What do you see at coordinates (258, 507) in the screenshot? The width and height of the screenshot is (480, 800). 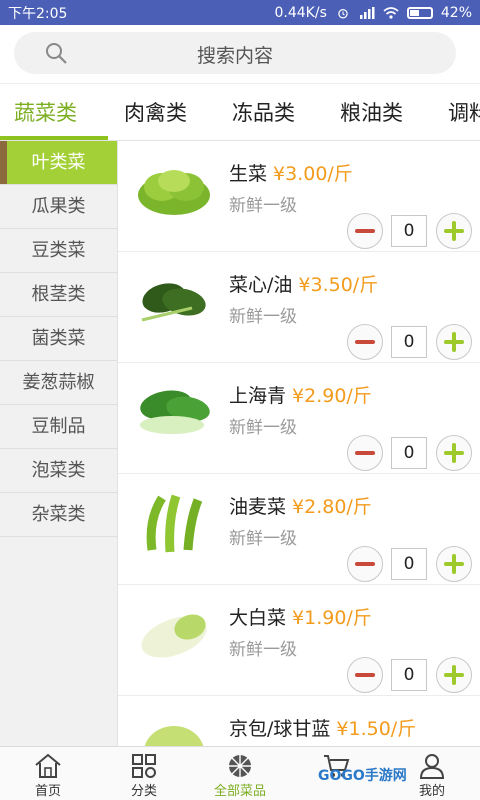 I see `product-name: 油麦菜` at bounding box center [258, 507].